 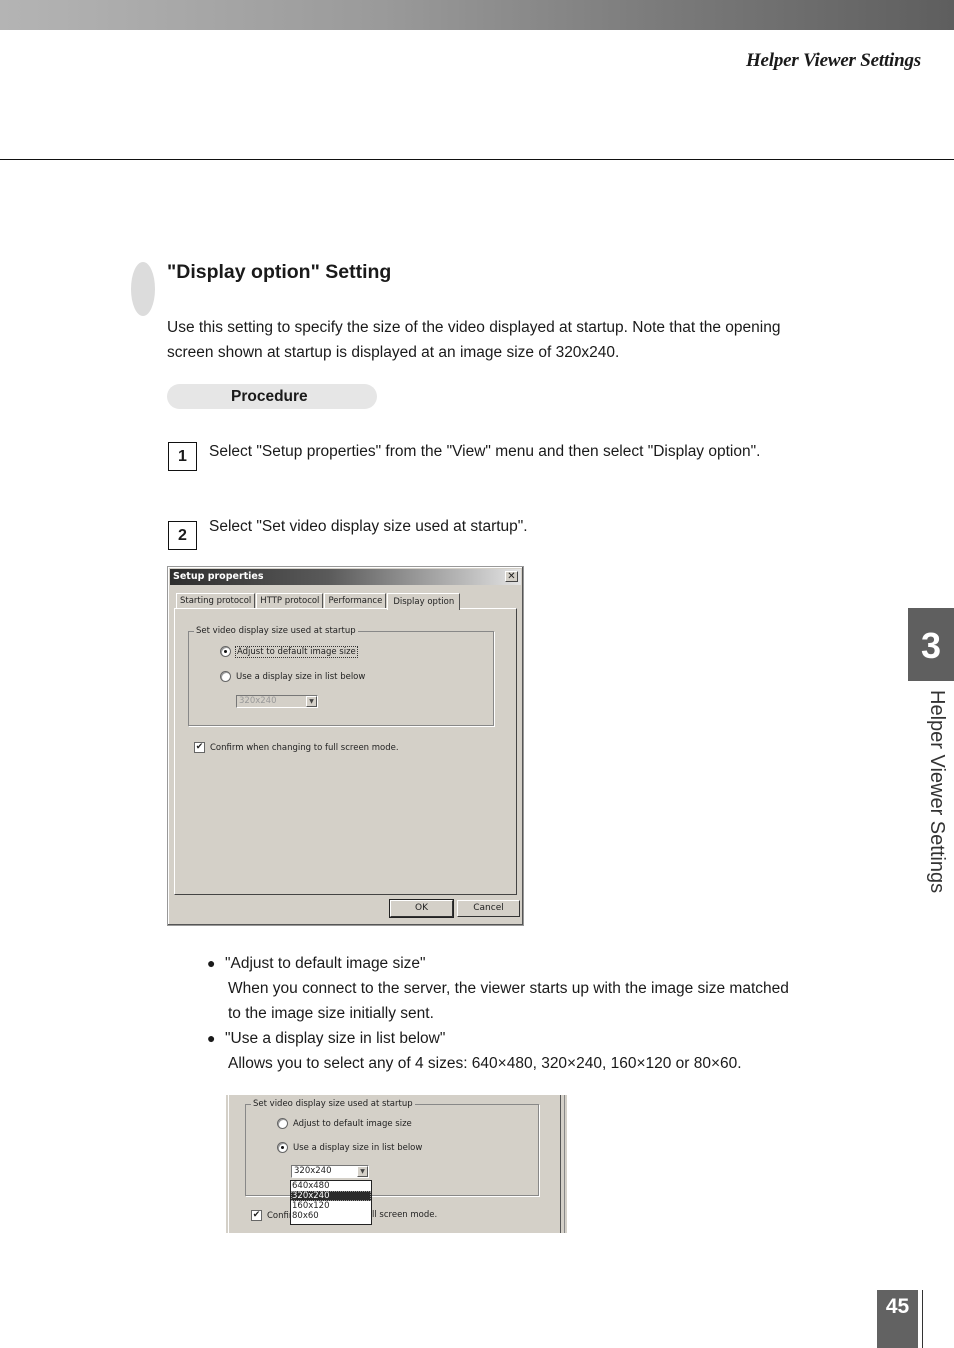 What do you see at coordinates (182, 535) in the screenshot?
I see `step-2-number: 2` at bounding box center [182, 535].